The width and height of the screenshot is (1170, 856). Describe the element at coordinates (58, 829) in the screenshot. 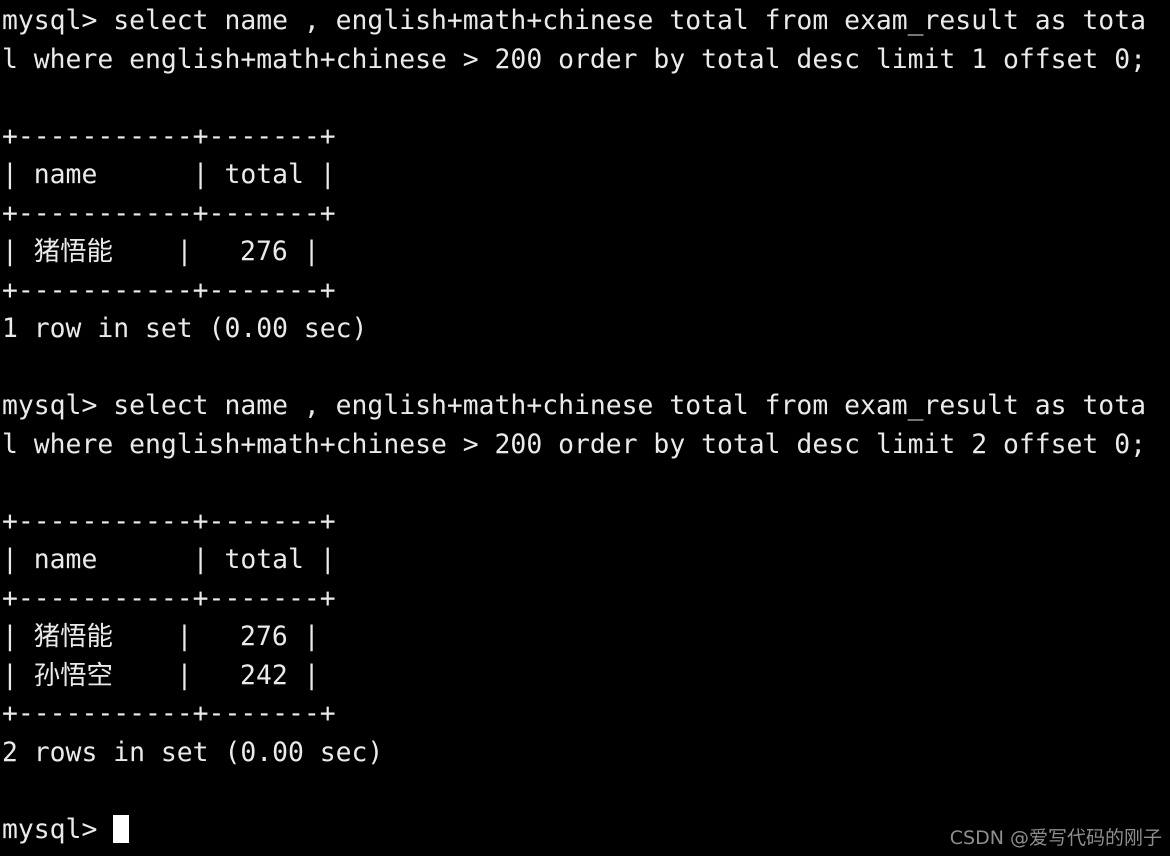

I see `prompt-label: mysql>` at that location.